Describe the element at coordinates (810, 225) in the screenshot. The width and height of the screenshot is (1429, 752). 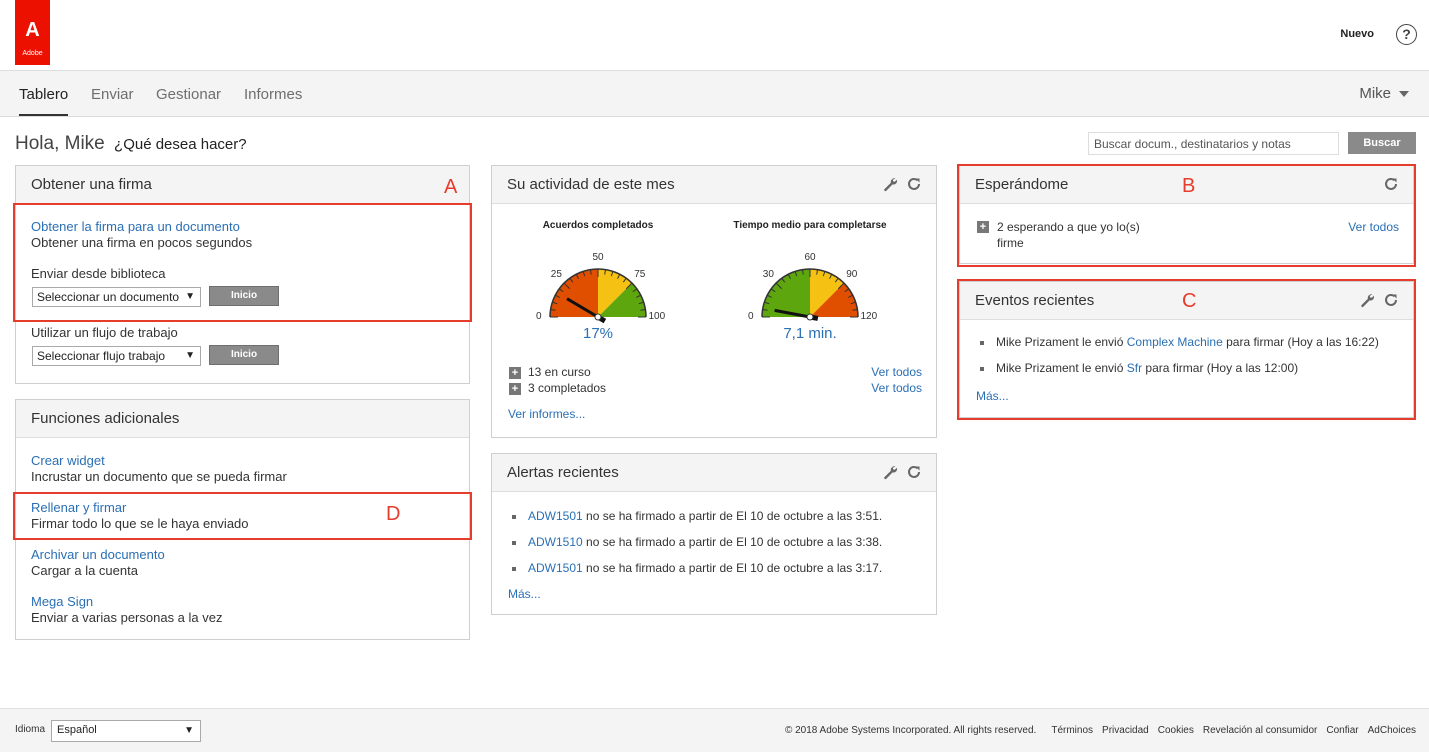
I see `gauge-title: Tiempo medio para completarse` at that location.